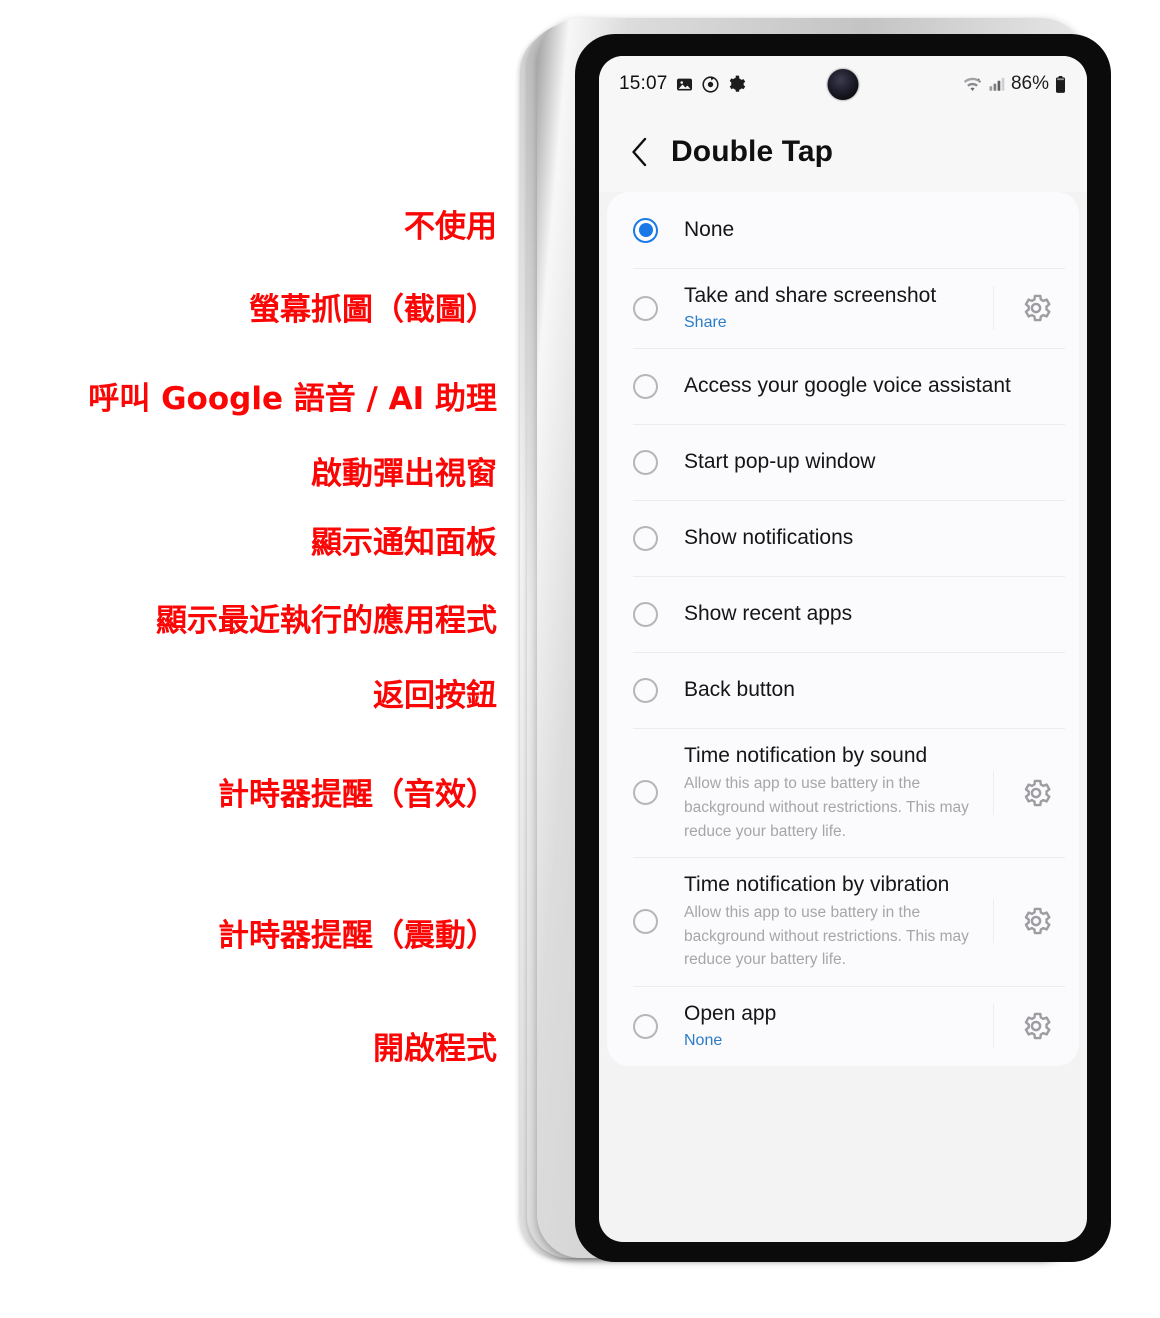 This screenshot has width=1160, height=1318. Describe the element at coordinates (997, 84) in the screenshot. I see `cellular-signal-icon` at that location.